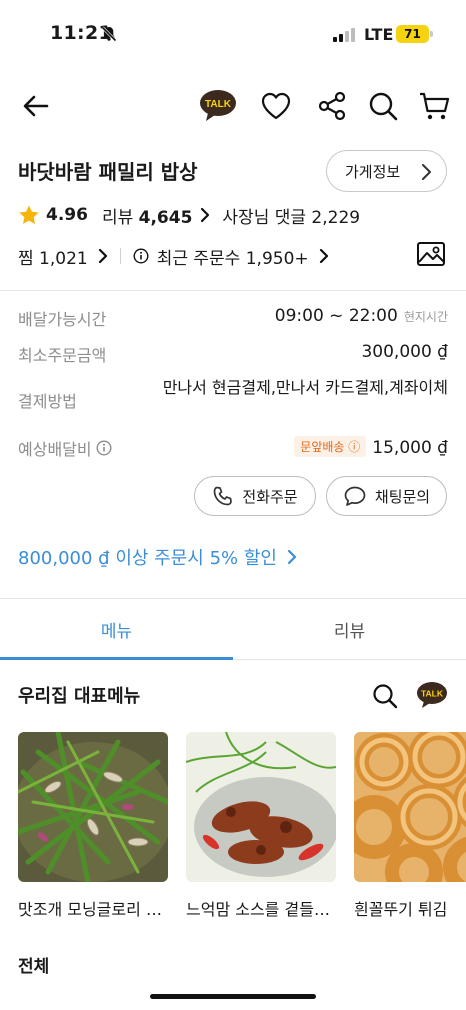  I want to click on gallery-icon, so click(431, 254).